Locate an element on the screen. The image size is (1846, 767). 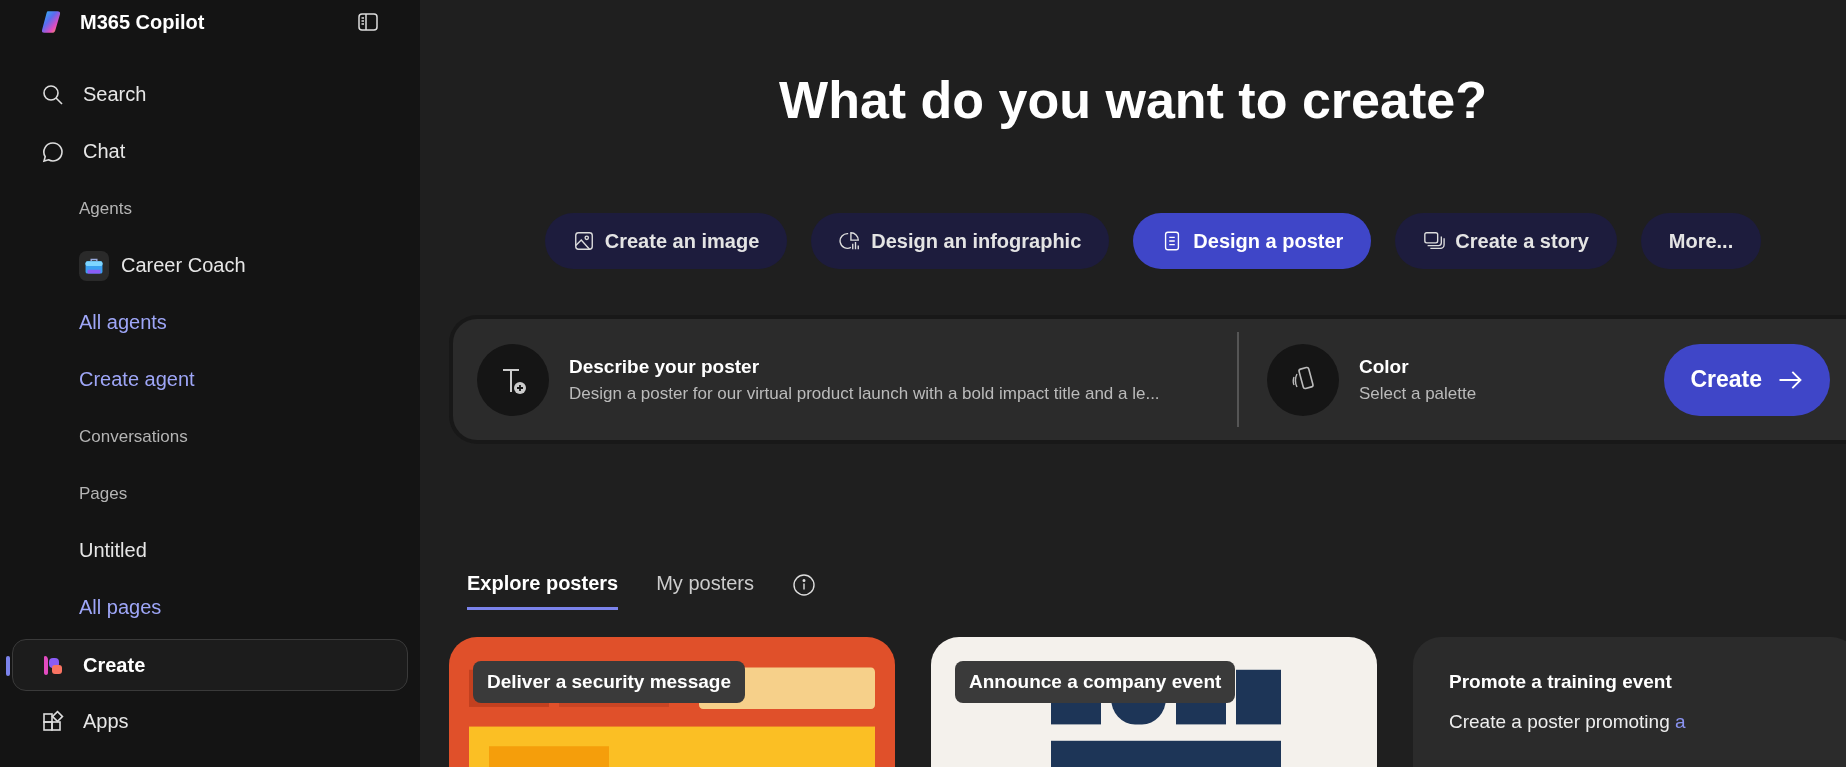
nav-item: Chat is located at coordinates (210, 151).